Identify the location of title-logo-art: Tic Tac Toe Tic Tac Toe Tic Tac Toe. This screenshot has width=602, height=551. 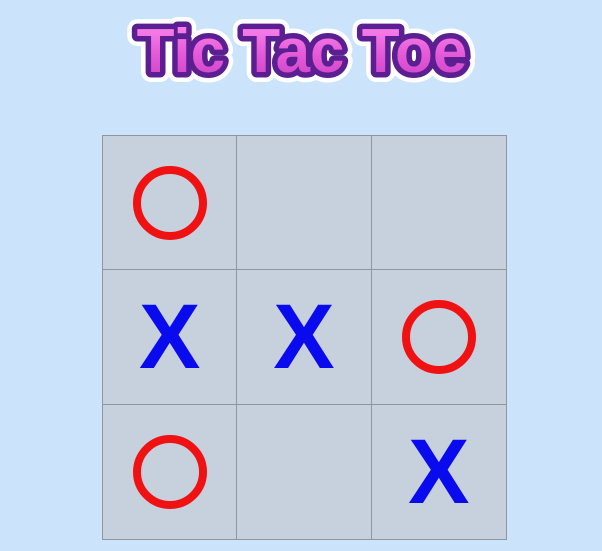
(302, 51).